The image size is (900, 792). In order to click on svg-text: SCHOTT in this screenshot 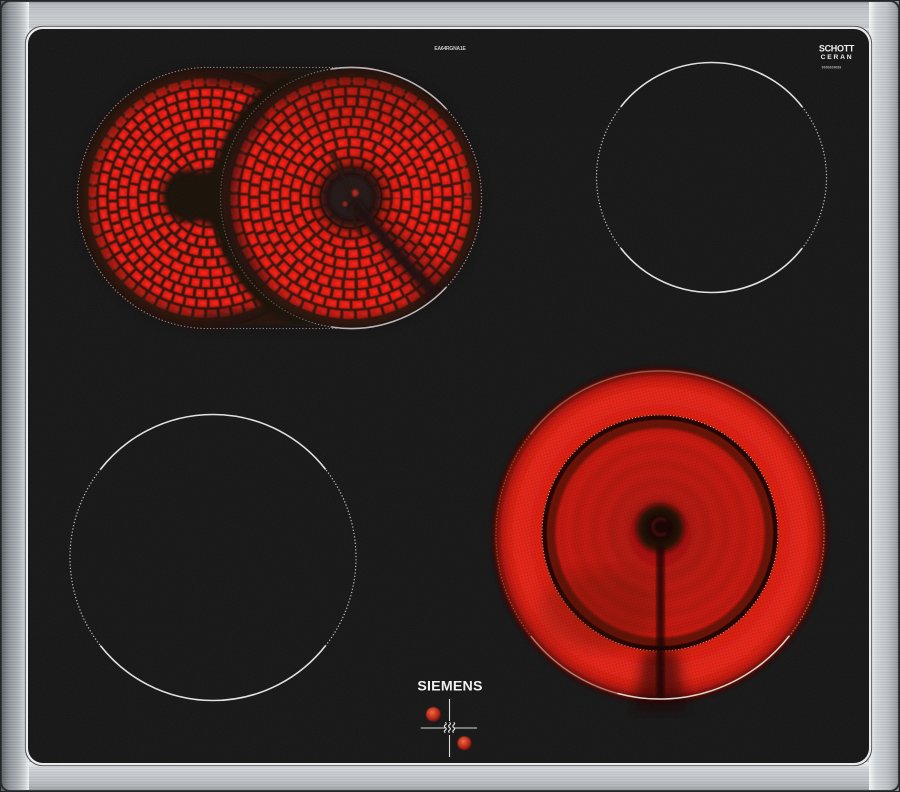, I will do `click(837, 49)`.